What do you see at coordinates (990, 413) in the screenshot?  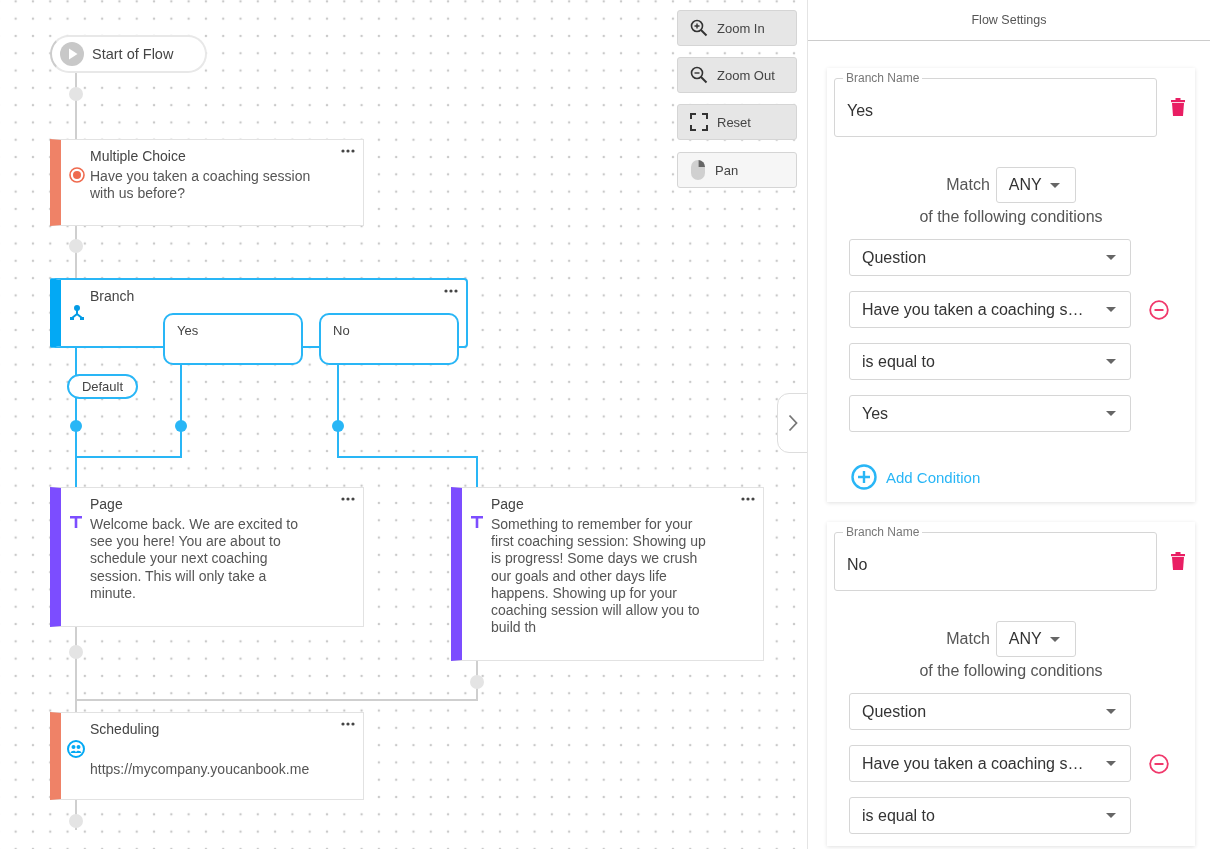 I see `condition-dropdown: Yes` at bounding box center [990, 413].